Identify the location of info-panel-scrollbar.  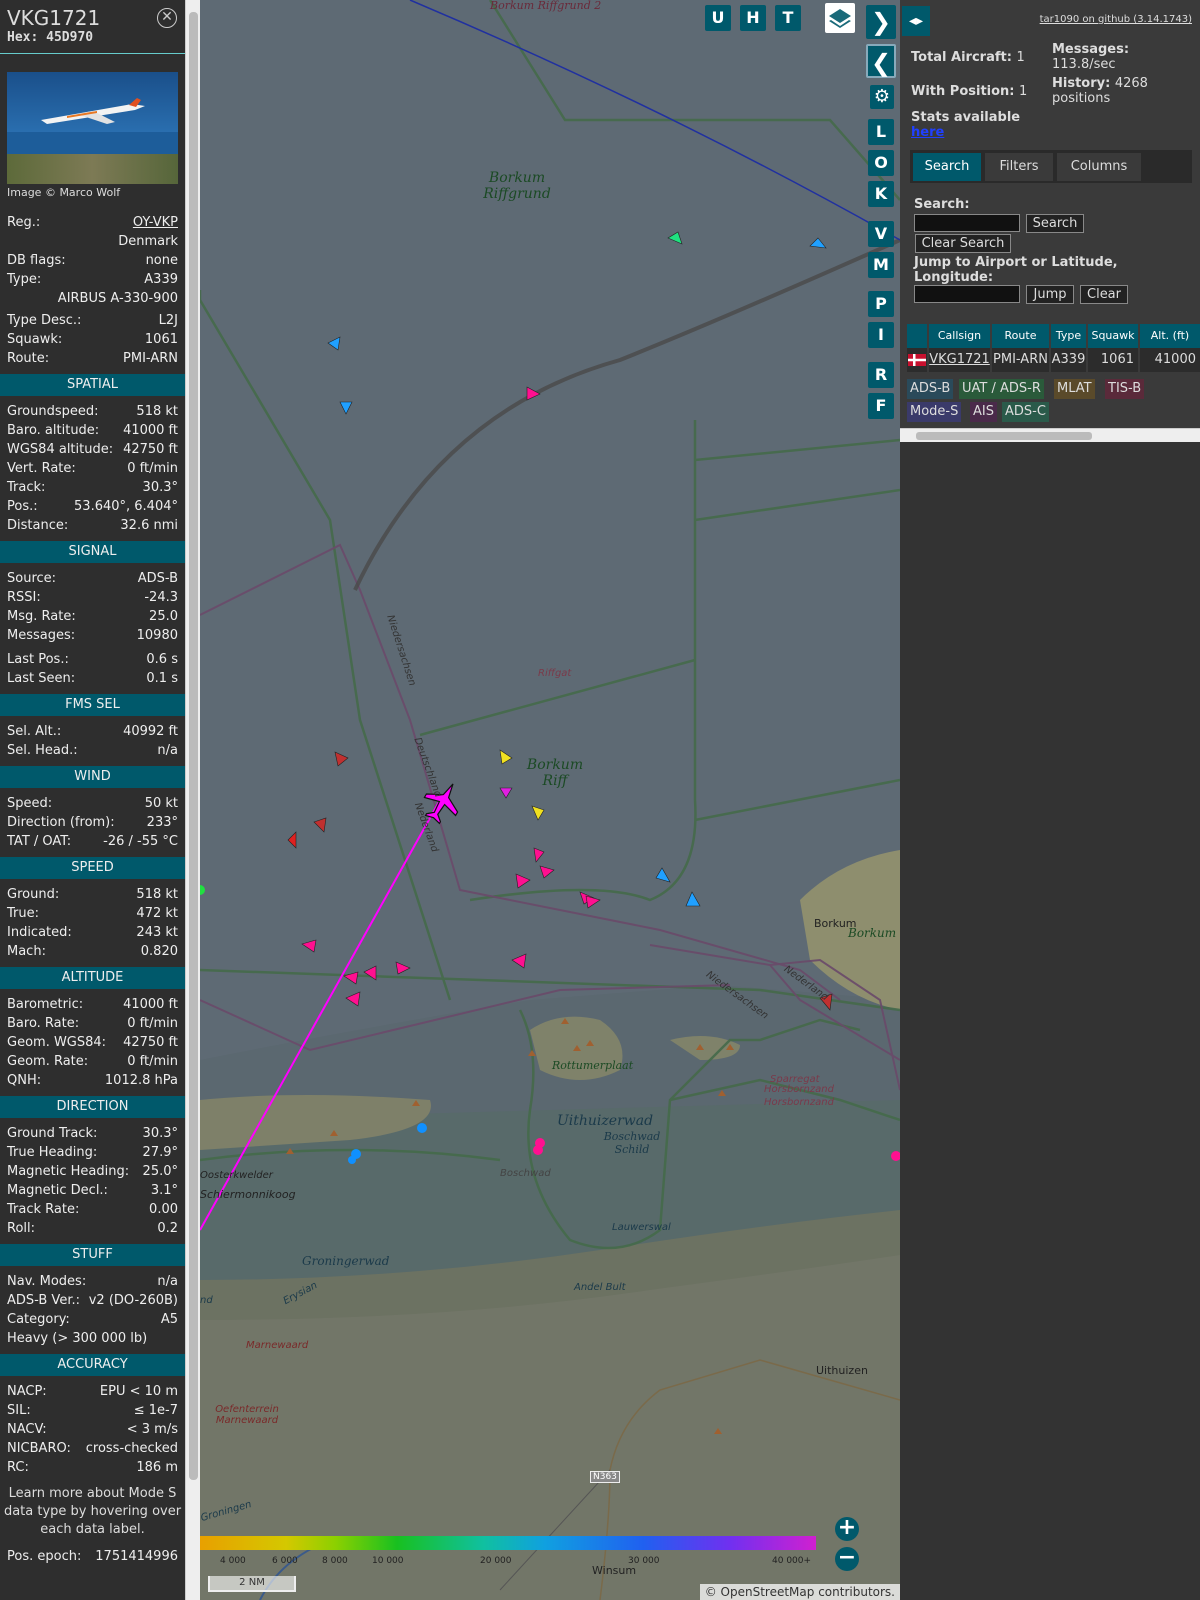
(192, 800).